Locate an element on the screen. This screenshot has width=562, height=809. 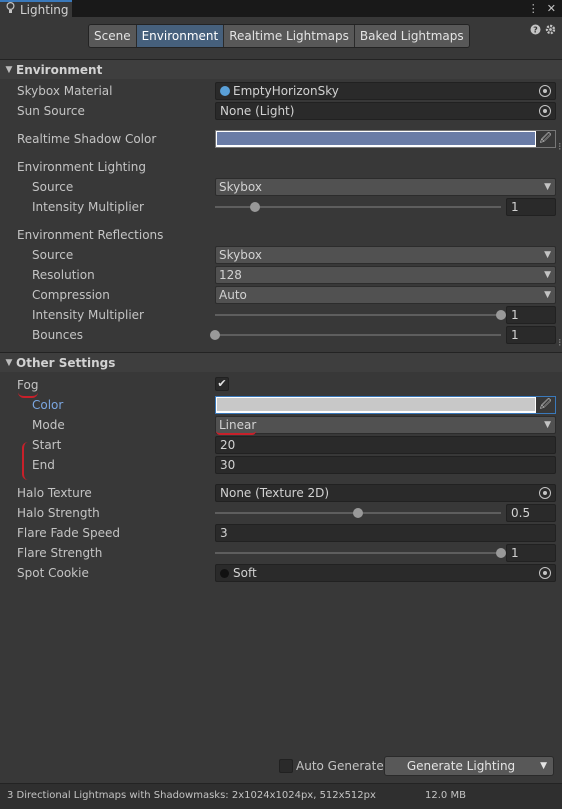
tab-realtime-lightmaps: Realtime Lightmaps is located at coordinates (289, 36).